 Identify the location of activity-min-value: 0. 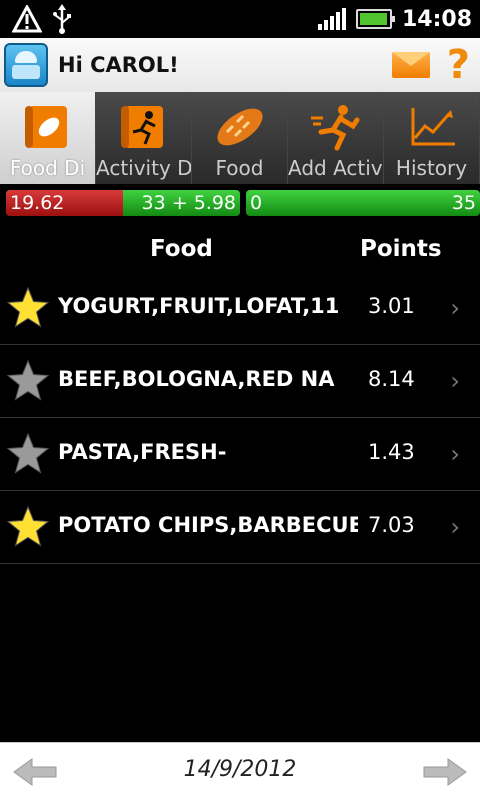
(256, 203).